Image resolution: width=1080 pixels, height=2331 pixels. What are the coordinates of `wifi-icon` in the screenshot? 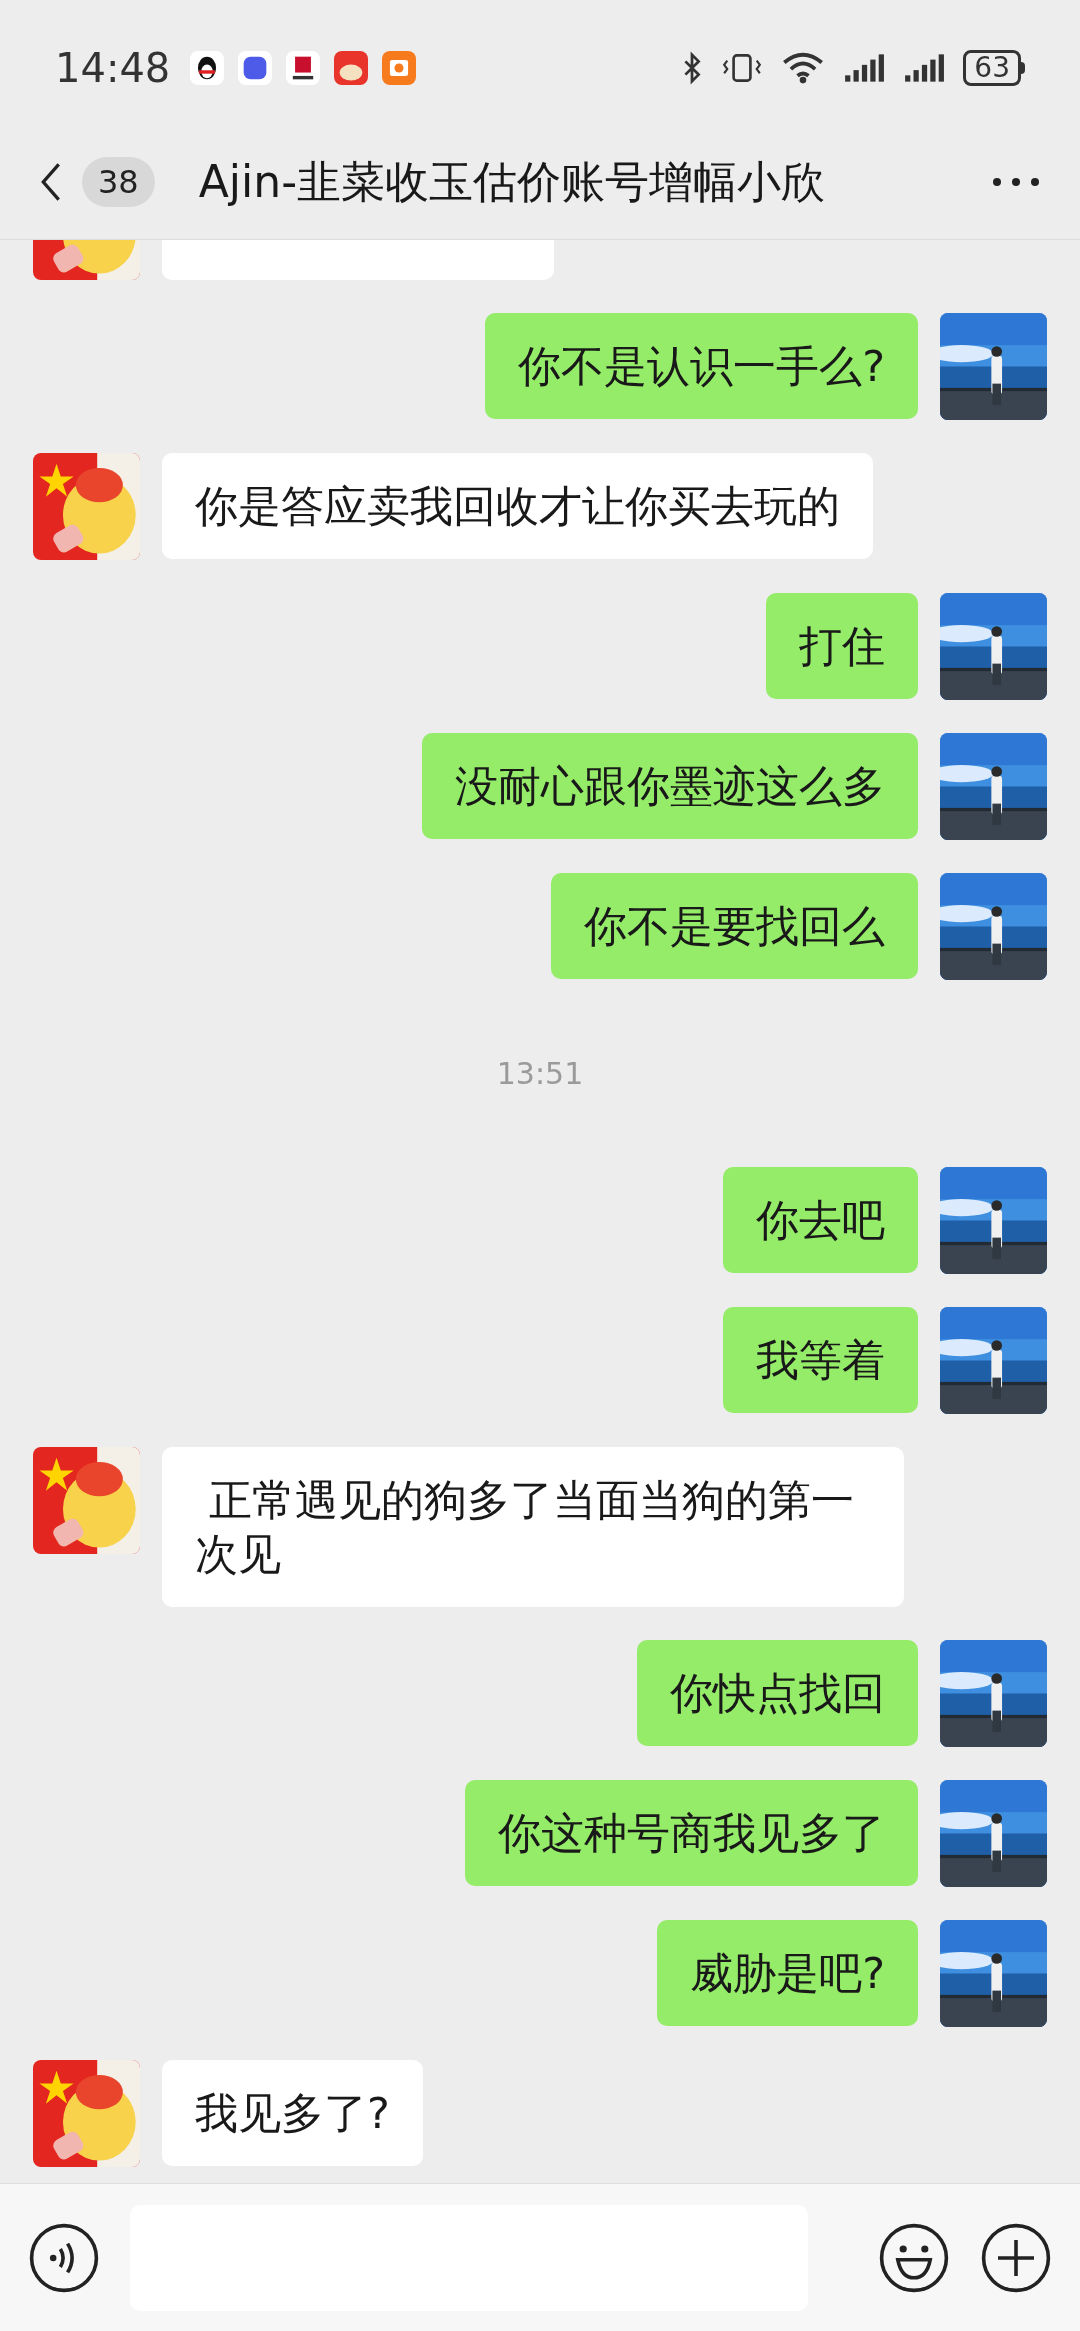 It's located at (803, 67).